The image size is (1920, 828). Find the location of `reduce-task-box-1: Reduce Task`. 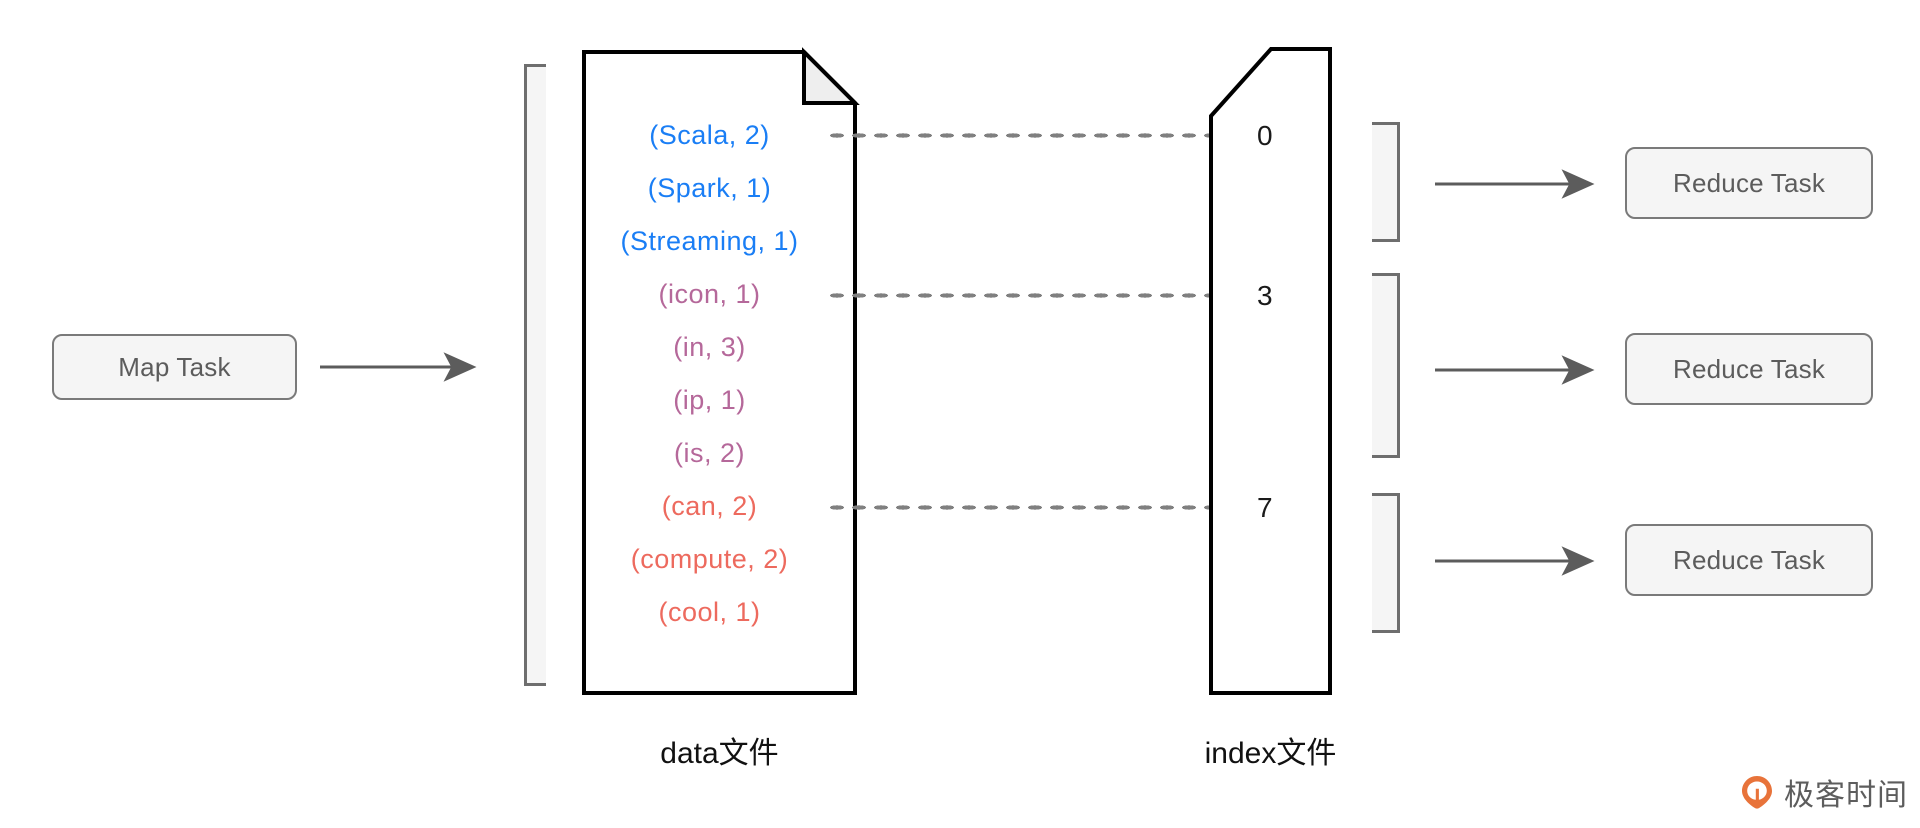

reduce-task-box-1: Reduce Task is located at coordinates (1749, 183).